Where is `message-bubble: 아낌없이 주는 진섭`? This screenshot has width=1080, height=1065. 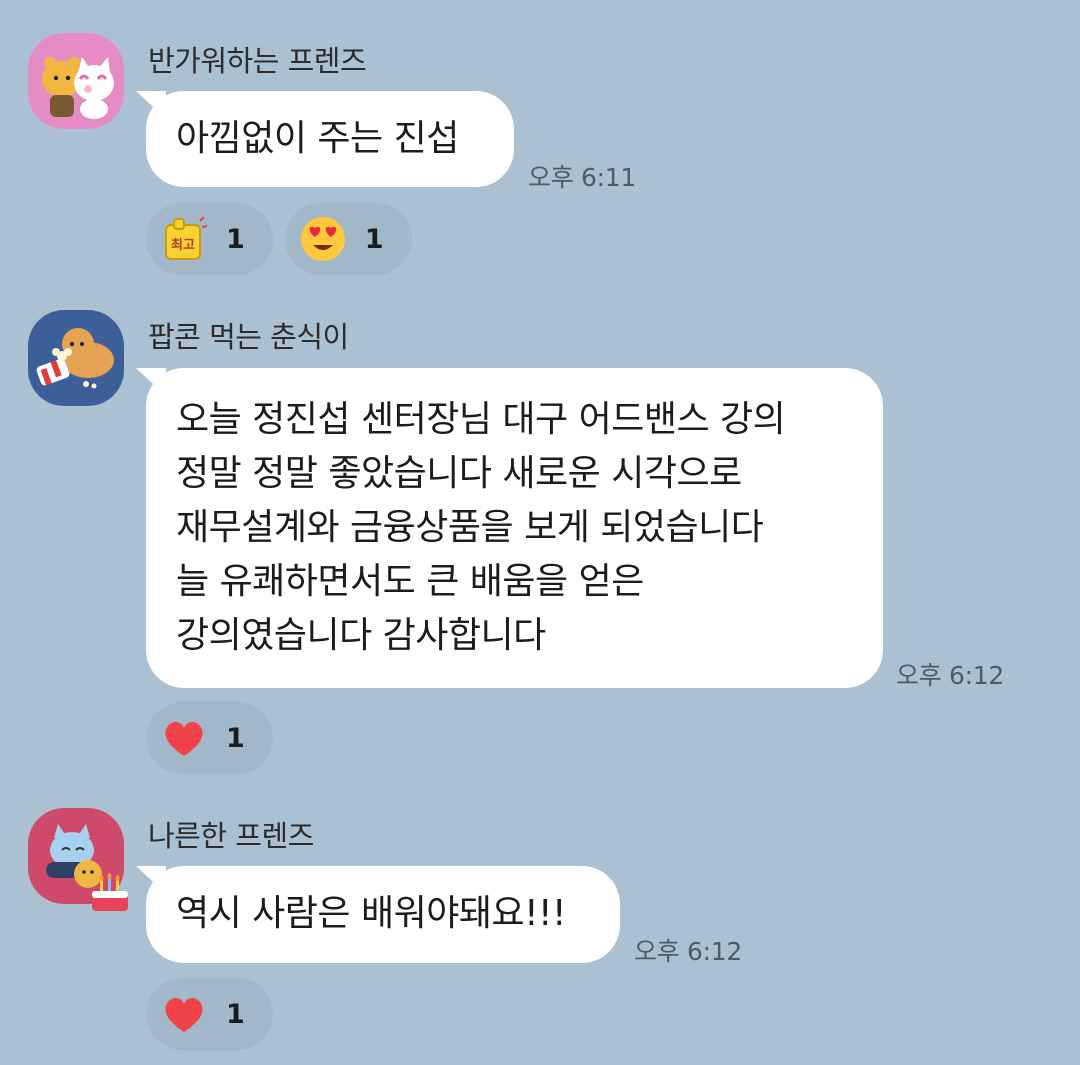
message-bubble: 아낌없이 주는 진섭 is located at coordinates (330, 139).